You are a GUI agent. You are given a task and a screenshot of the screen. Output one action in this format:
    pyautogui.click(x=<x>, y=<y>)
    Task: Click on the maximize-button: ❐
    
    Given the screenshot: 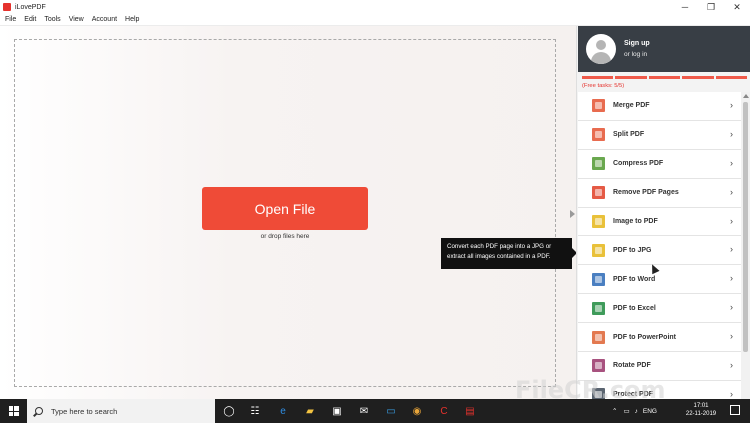 What is the action you would take?
    pyautogui.click(x=711, y=7)
    